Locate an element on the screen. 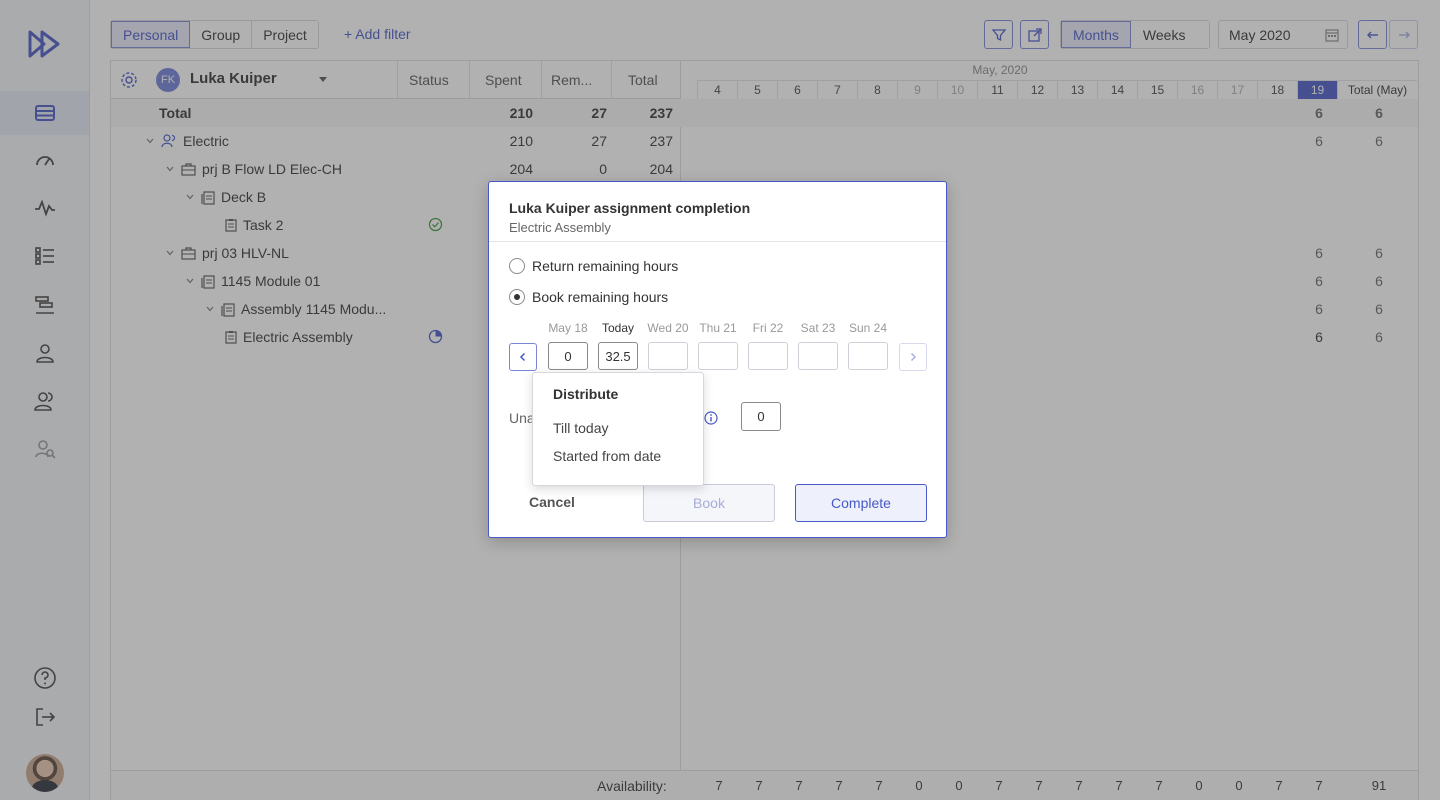  book-button: Book is located at coordinates (709, 503).